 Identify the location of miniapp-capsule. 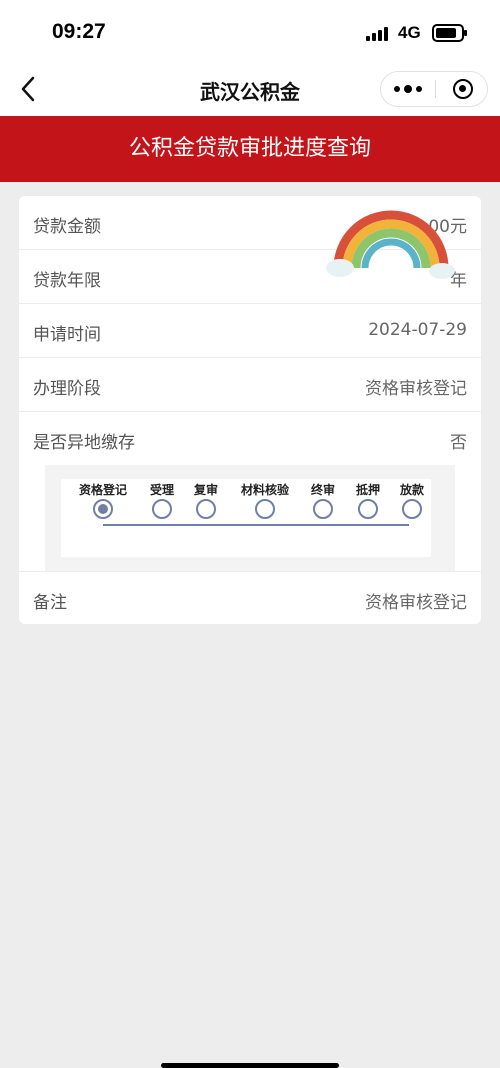
(434, 89).